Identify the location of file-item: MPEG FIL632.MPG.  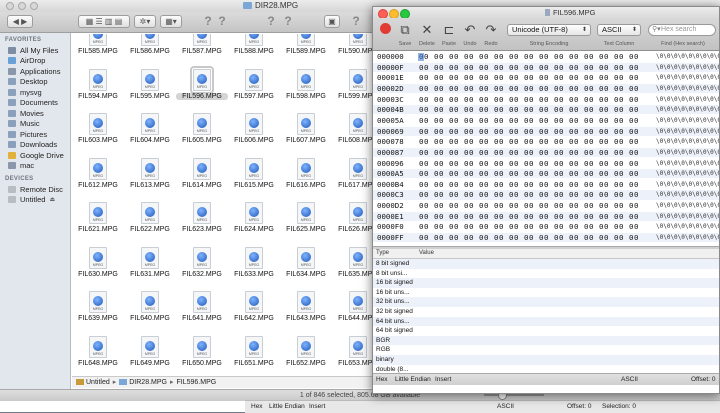
(202, 269).